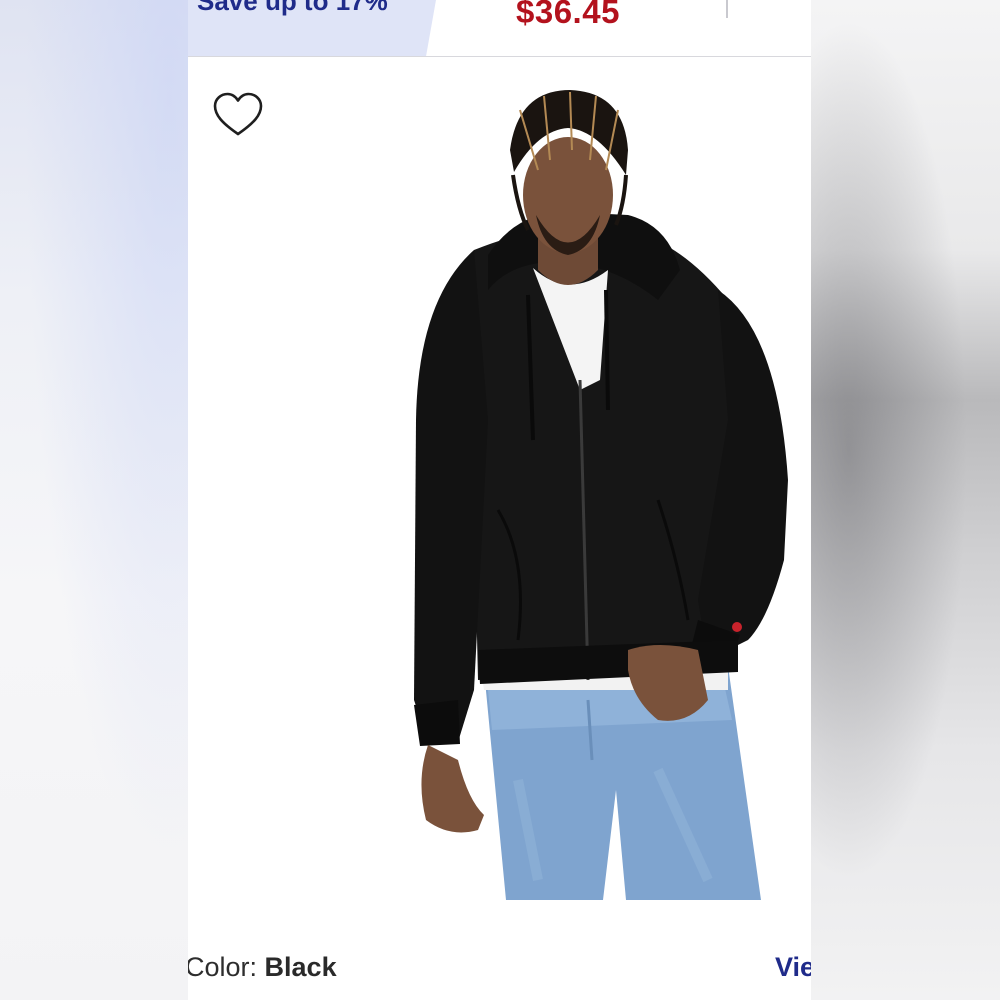  Describe the element at coordinates (793, 967) in the screenshot. I see `view-link: Vie` at that location.